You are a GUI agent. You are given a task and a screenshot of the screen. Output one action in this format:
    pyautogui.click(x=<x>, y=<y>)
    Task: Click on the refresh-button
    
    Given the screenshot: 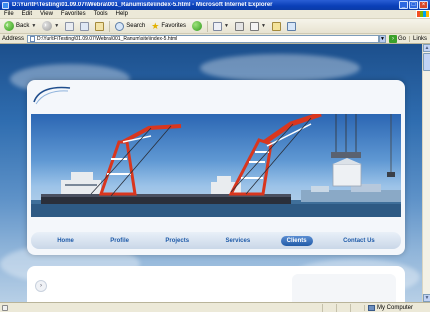 What is the action you would take?
    pyautogui.click(x=84, y=26)
    